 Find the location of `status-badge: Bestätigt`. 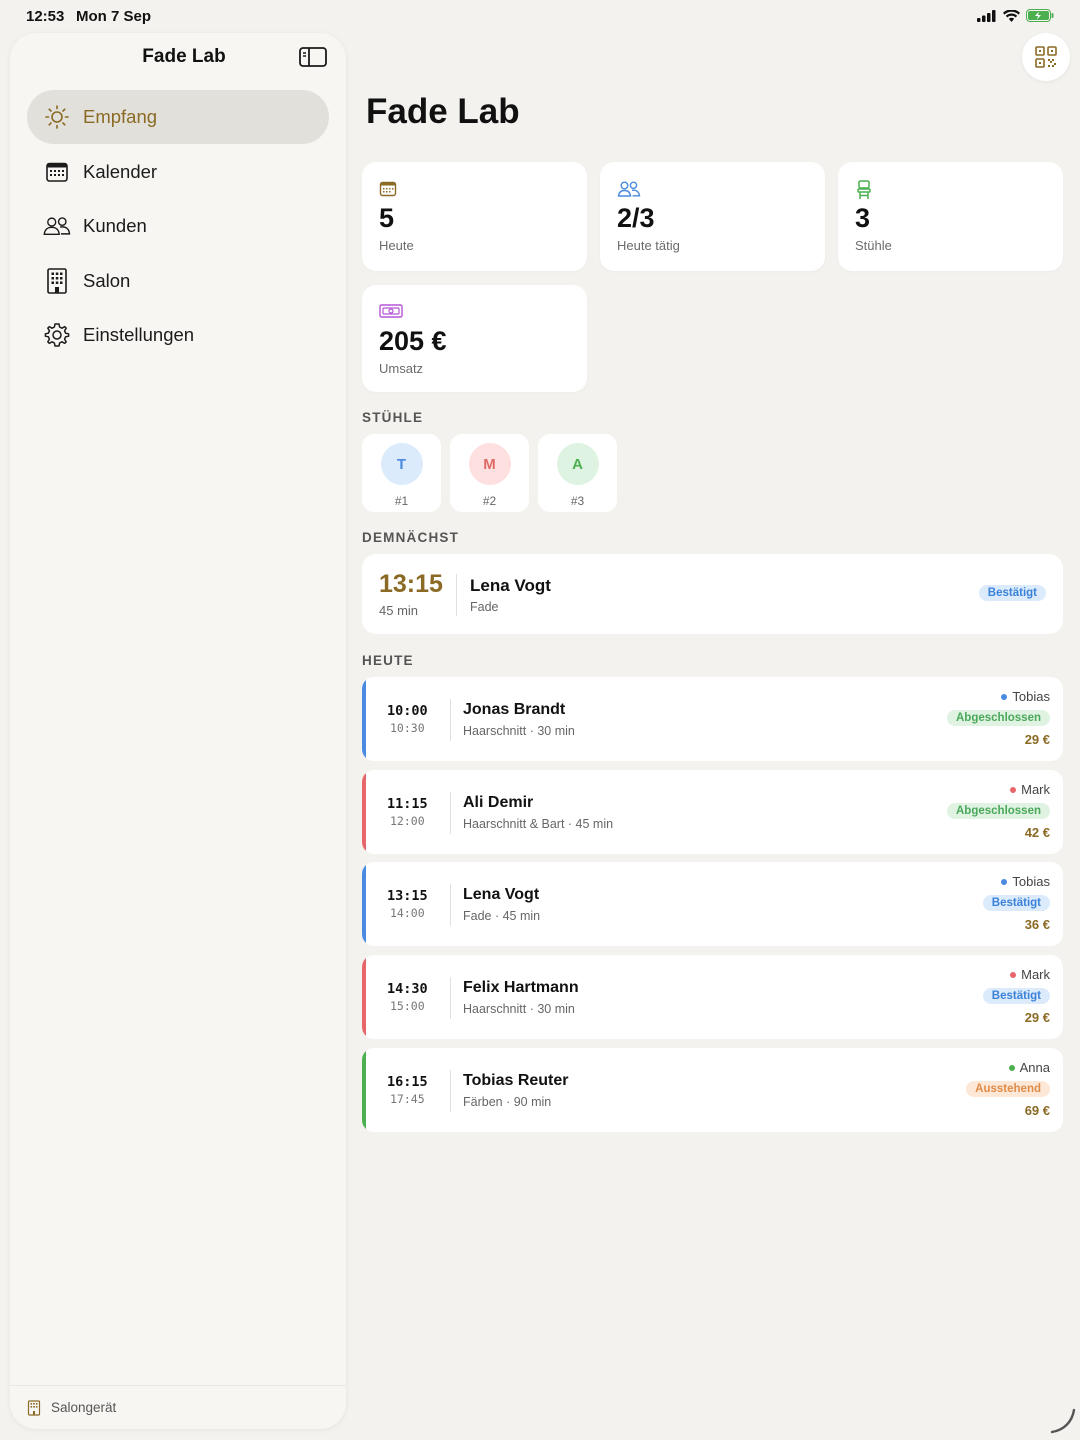

status-badge: Bestätigt is located at coordinates (1016, 903).